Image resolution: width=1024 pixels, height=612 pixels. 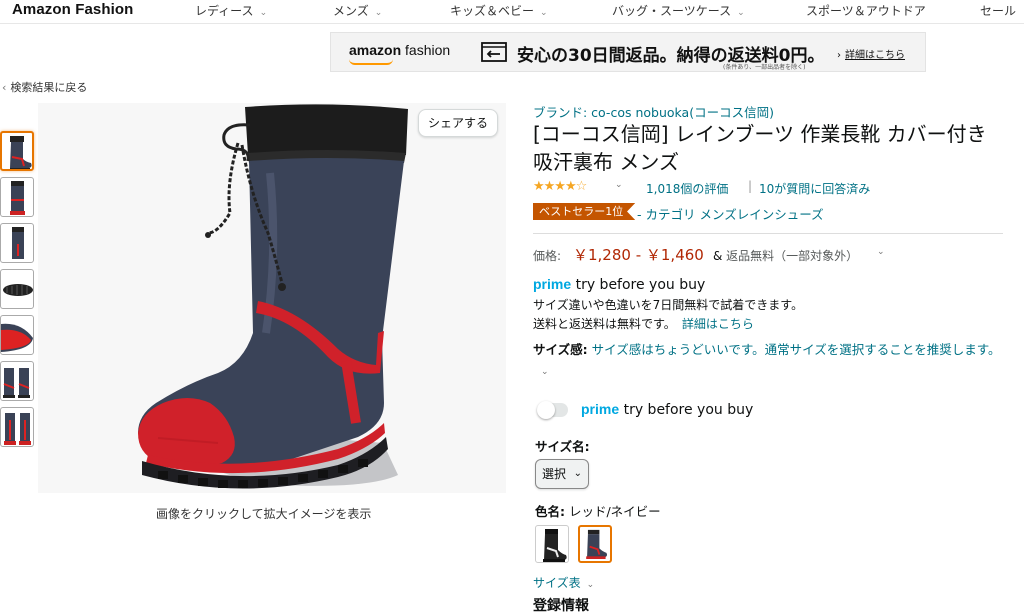 I want to click on banner-details-link: › 詳細はこちら, so click(x=871, y=53).